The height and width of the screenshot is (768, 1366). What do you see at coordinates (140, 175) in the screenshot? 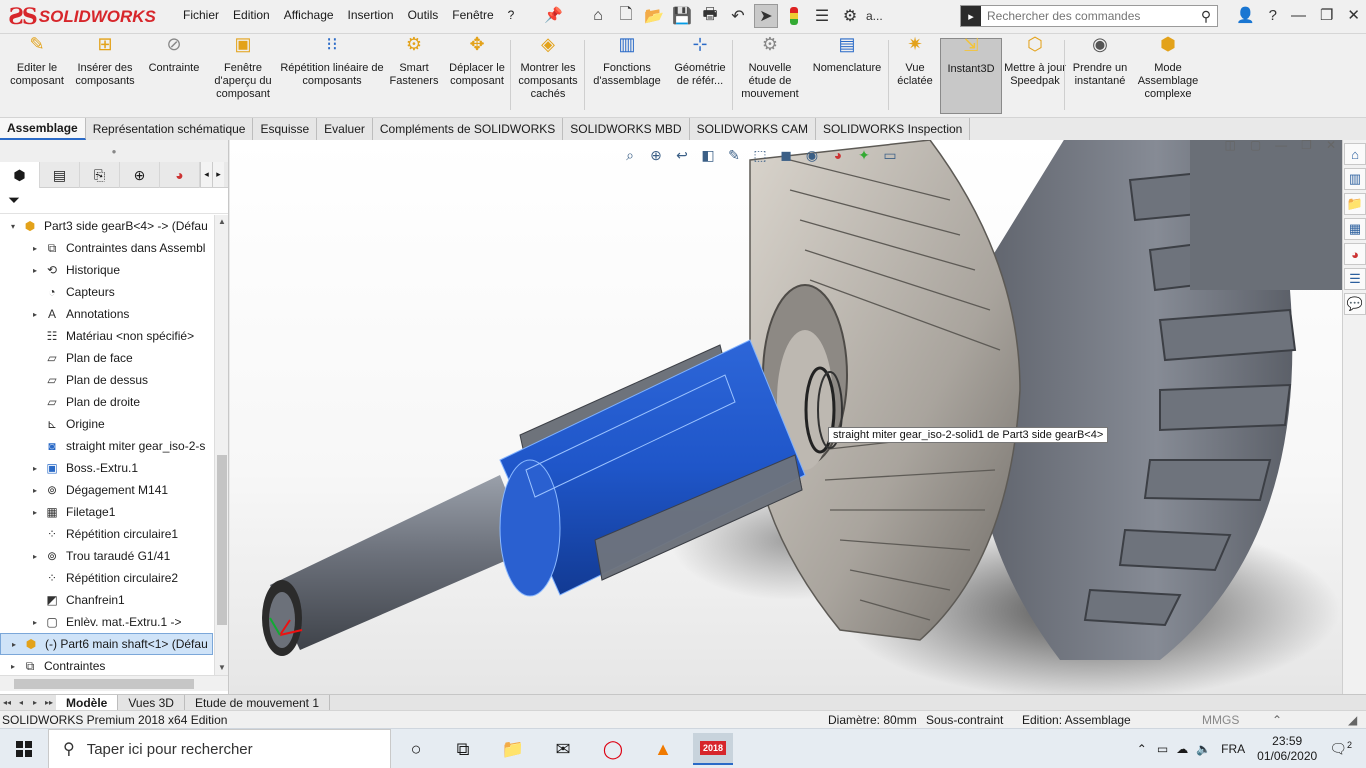
I see `dimxpert-tab-icon: ⊕` at bounding box center [140, 175].